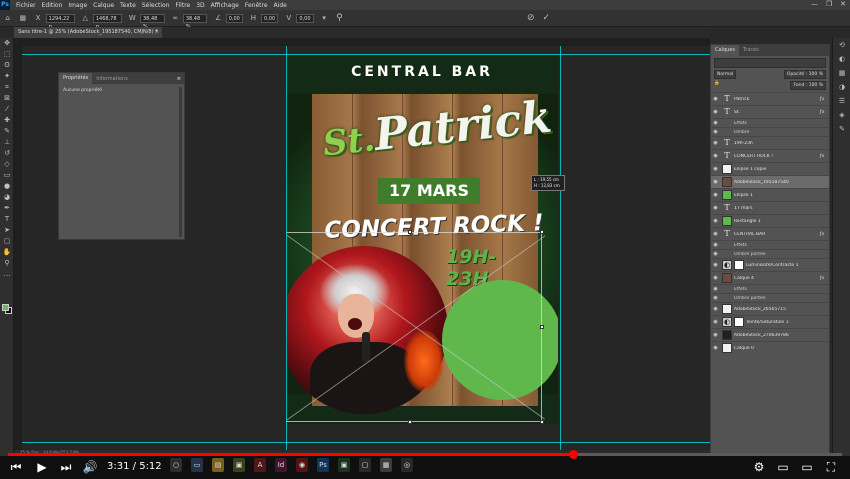 The height and width of the screenshot is (479, 850). Describe the element at coordinates (183, 5) in the screenshot. I see `menu-filtre: Filtre` at that location.